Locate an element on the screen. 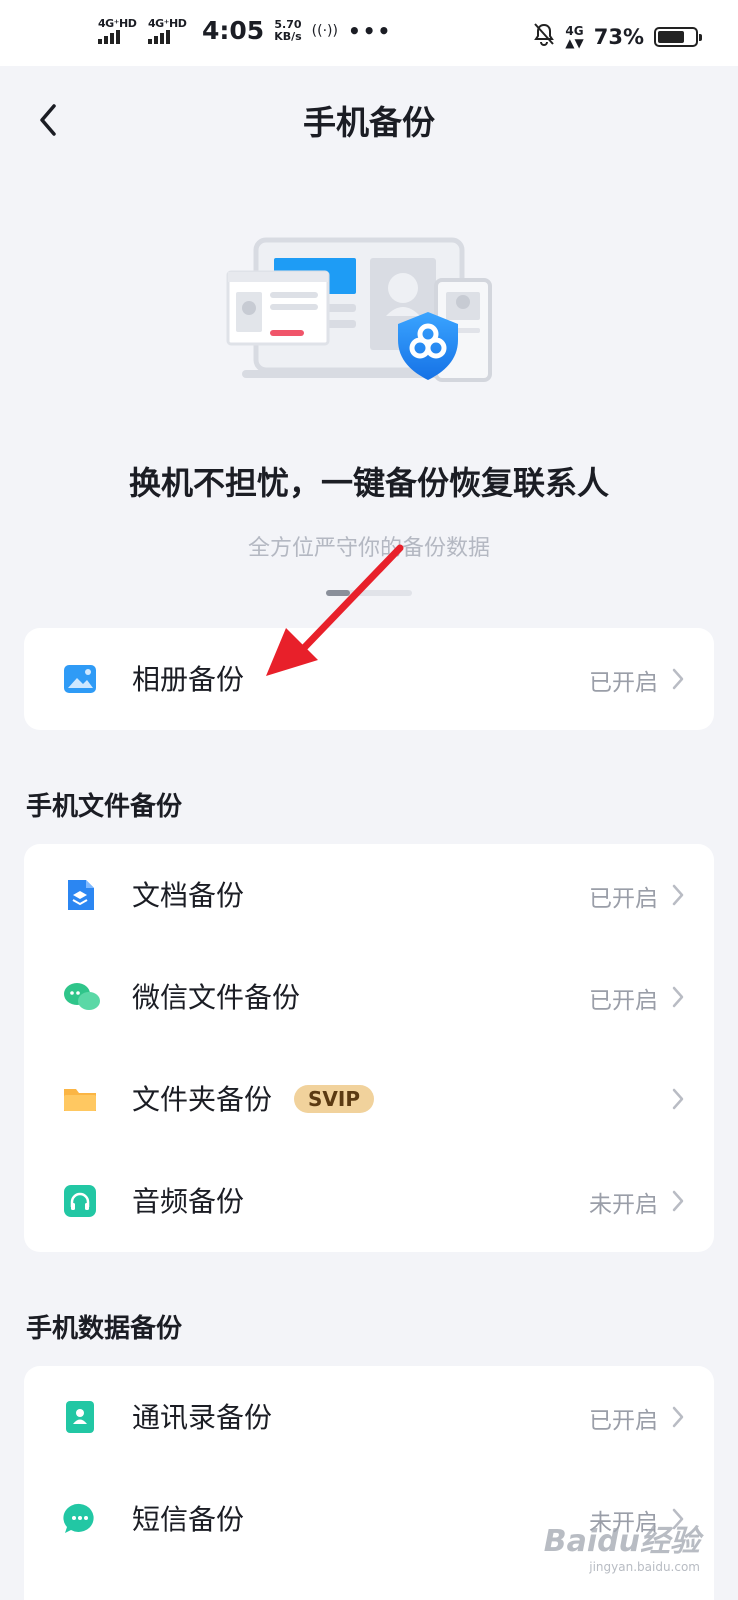 The image size is (738, 1600). row-status: 未开启 is located at coordinates (623, 1205).